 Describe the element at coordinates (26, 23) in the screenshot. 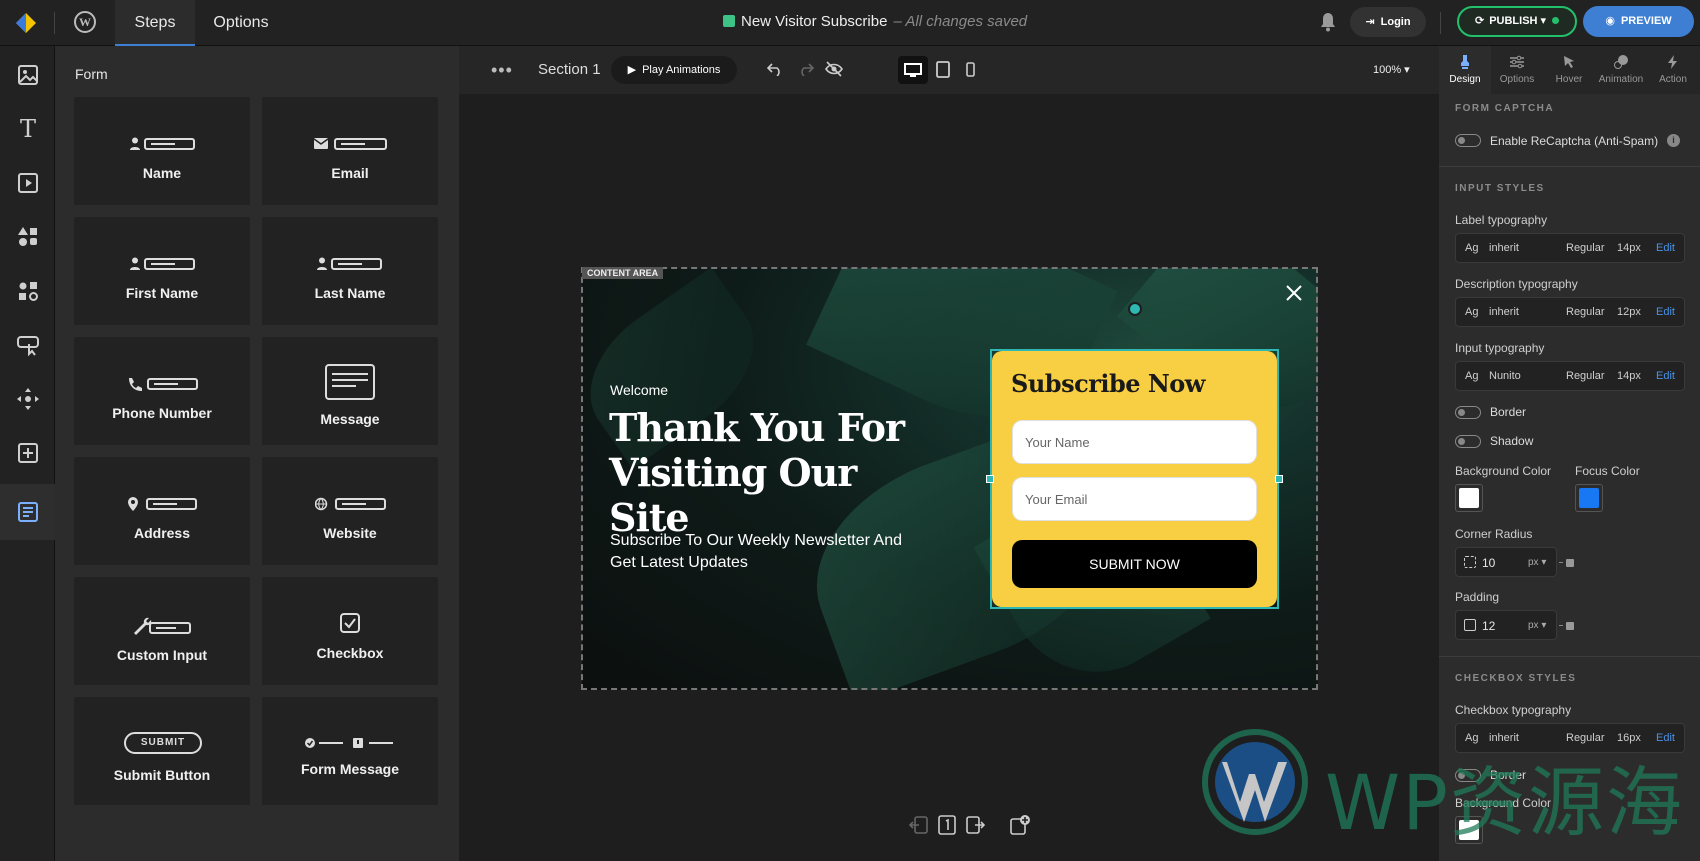

I see `app-logo-icon` at that location.